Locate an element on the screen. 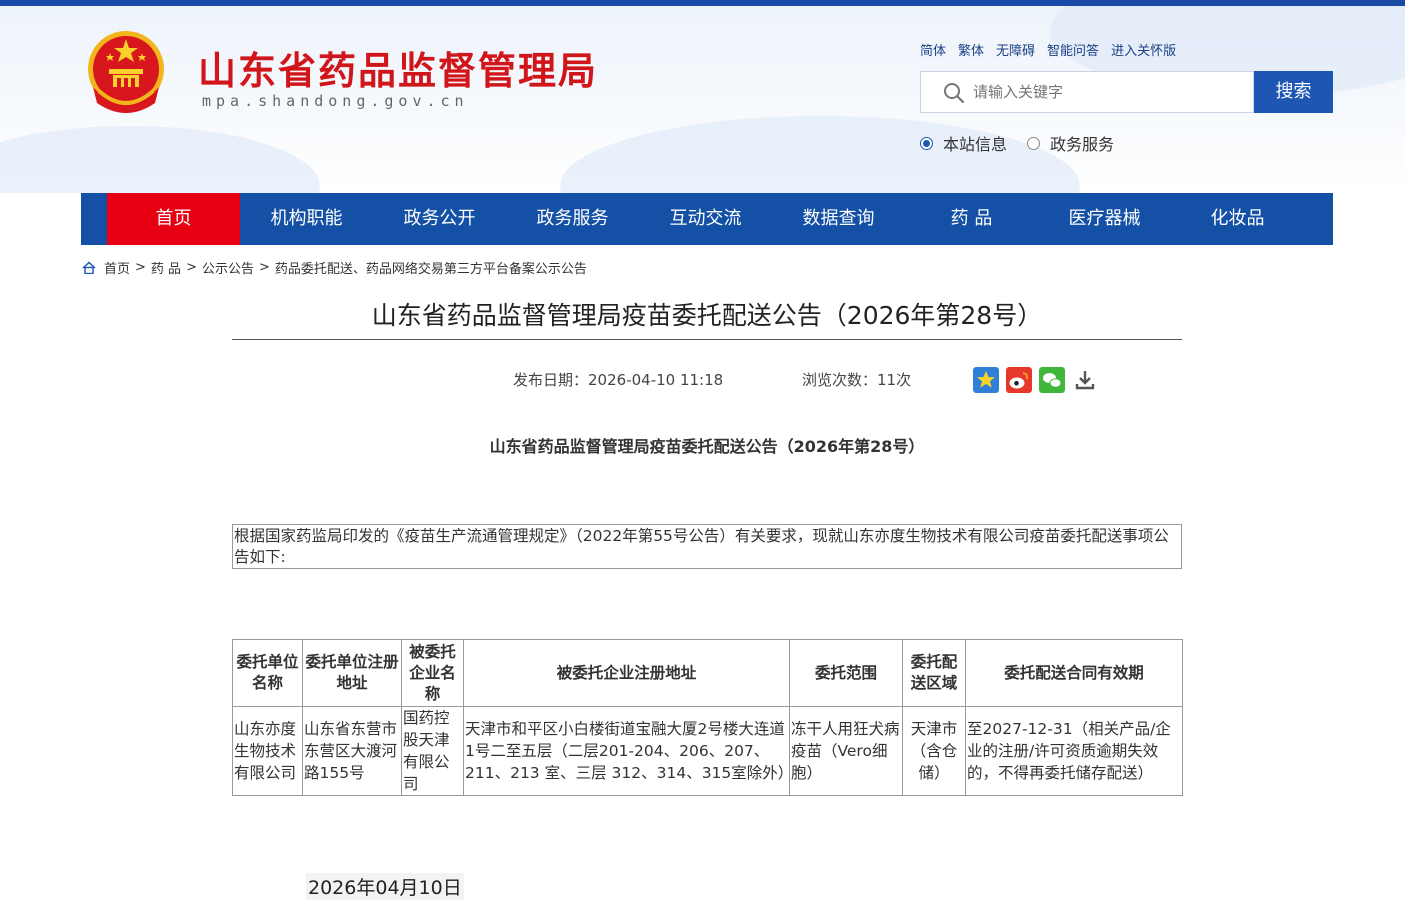 This screenshot has height=909, width=1405. search-button: 搜索 is located at coordinates (1293, 92).